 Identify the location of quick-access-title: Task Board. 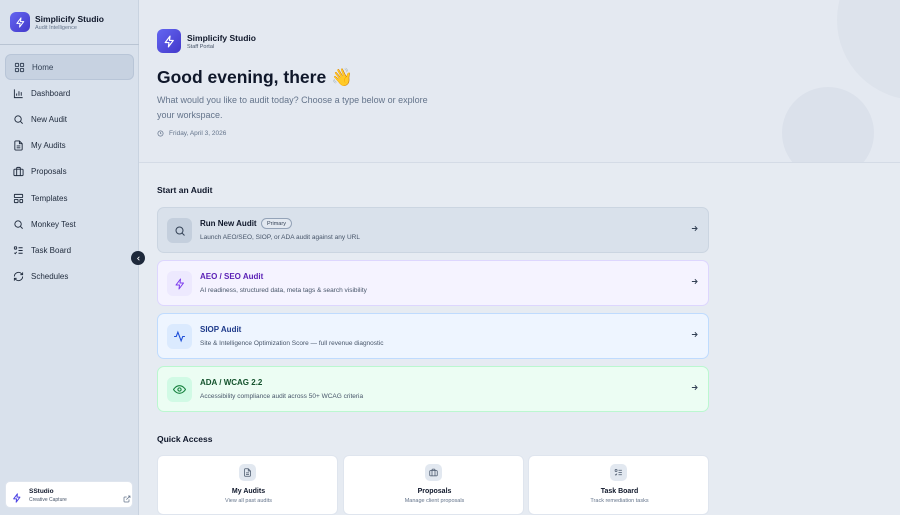
(619, 491).